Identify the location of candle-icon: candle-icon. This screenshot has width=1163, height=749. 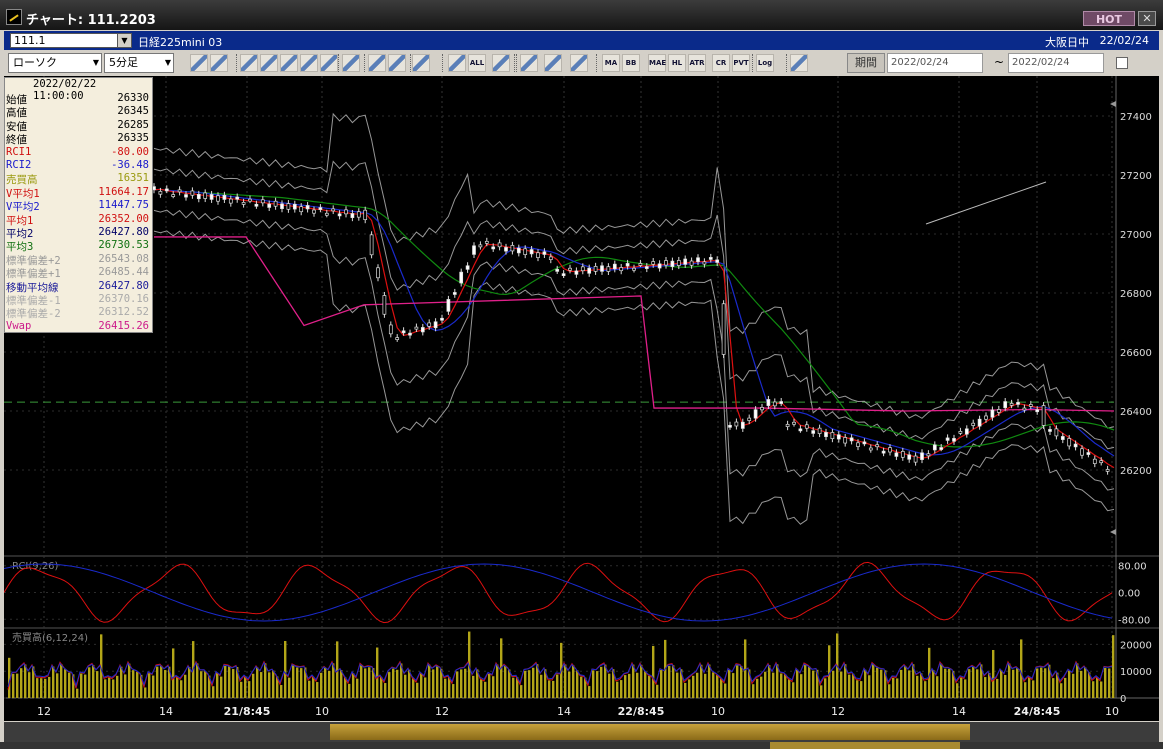
(309, 63).